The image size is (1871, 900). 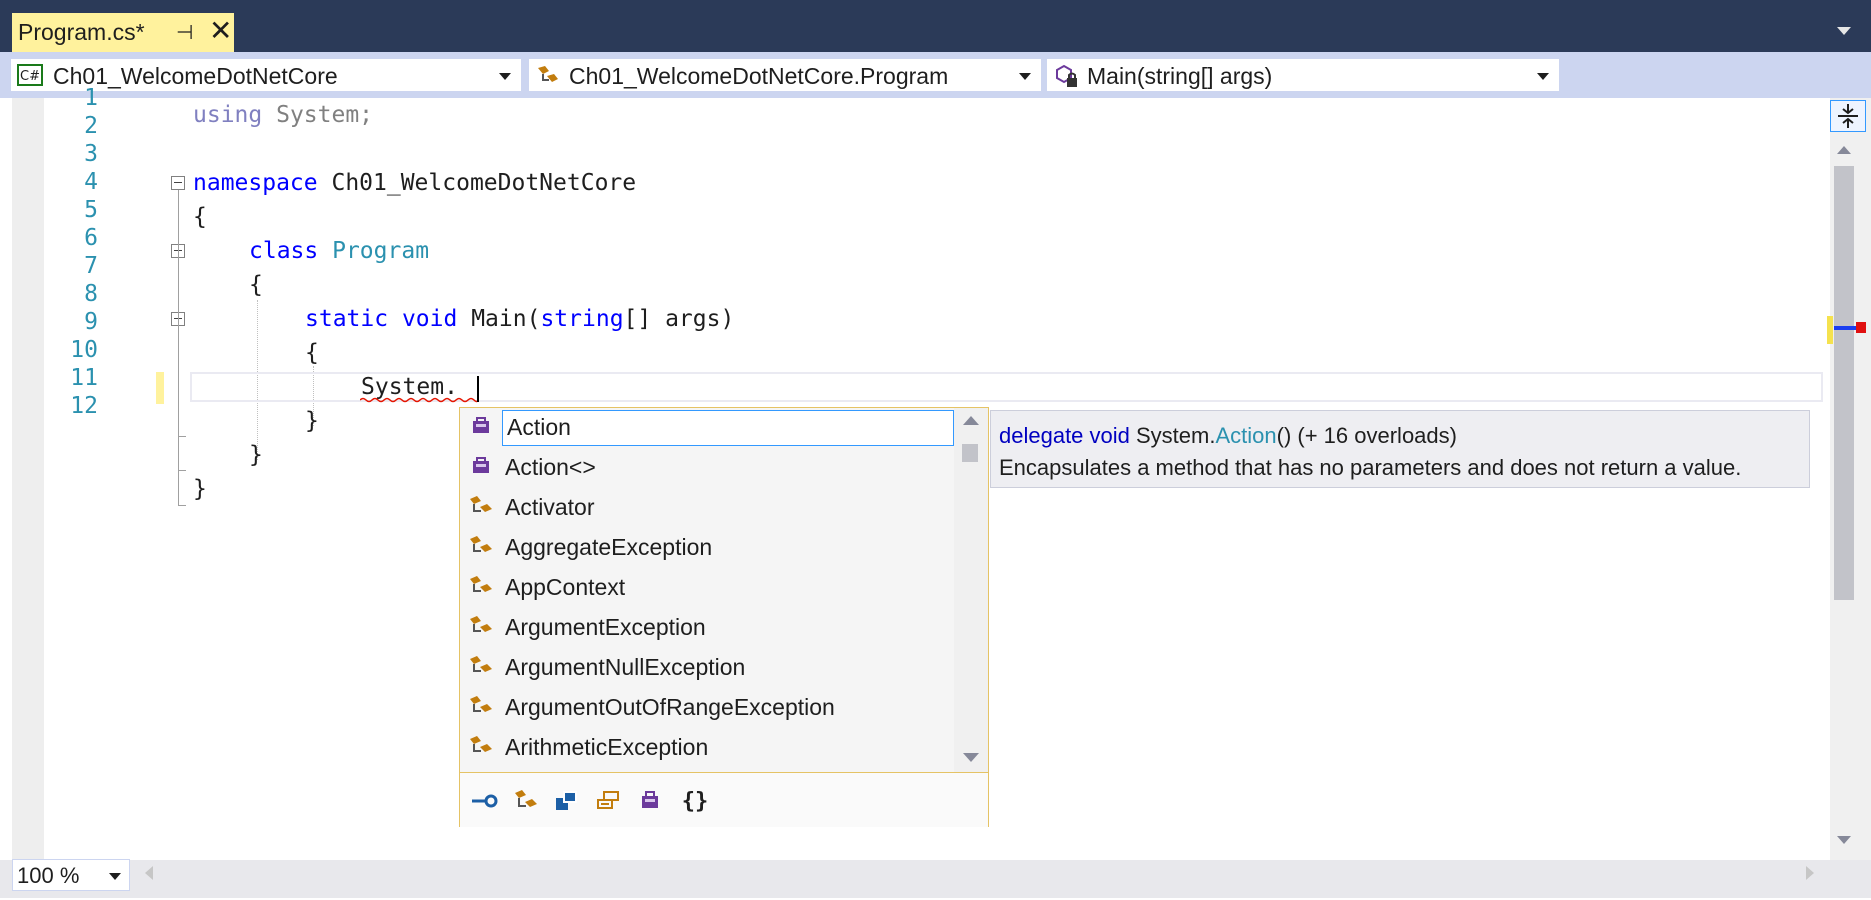 What do you see at coordinates (707, 508) in the screenshot?
I see `completion-item-activator: Activator` at bounding box center [707, 508].